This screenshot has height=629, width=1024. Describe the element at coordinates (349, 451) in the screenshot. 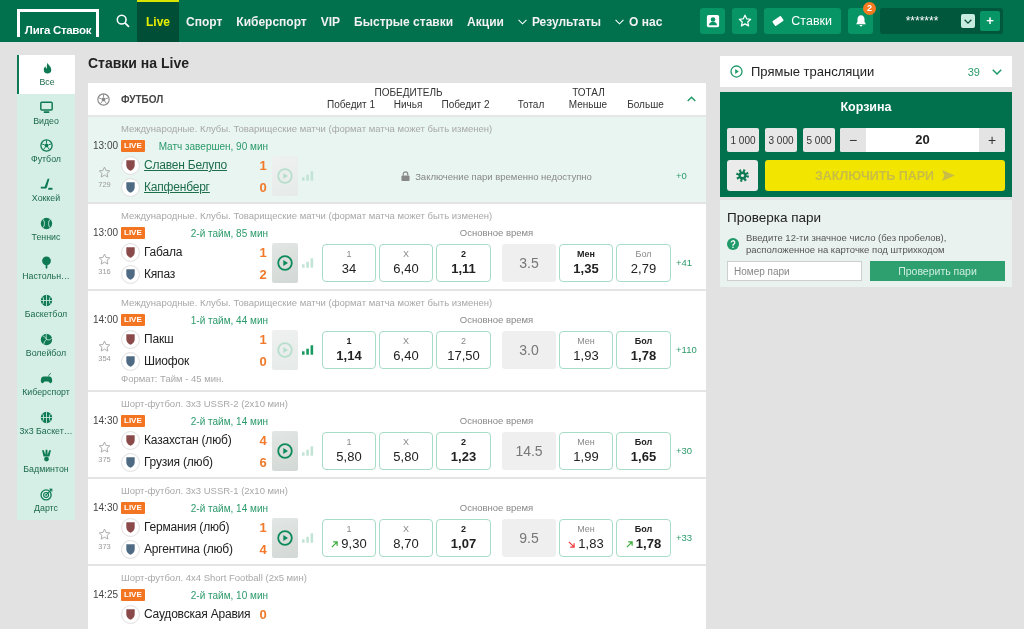

I see `odds-button: 1 5,80` at that location.